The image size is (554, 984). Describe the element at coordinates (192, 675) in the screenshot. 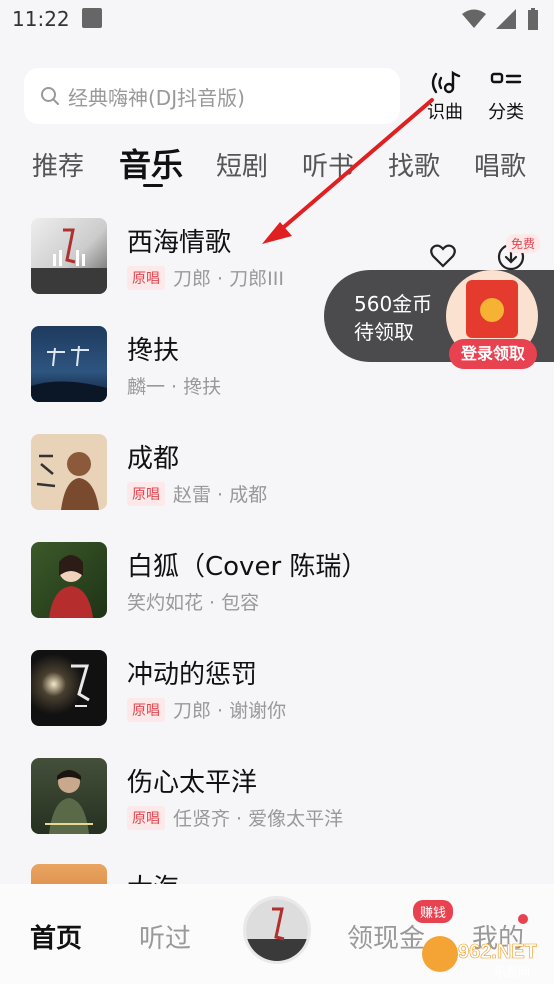

I see `song-title: 冲动的惩罚` at that location.